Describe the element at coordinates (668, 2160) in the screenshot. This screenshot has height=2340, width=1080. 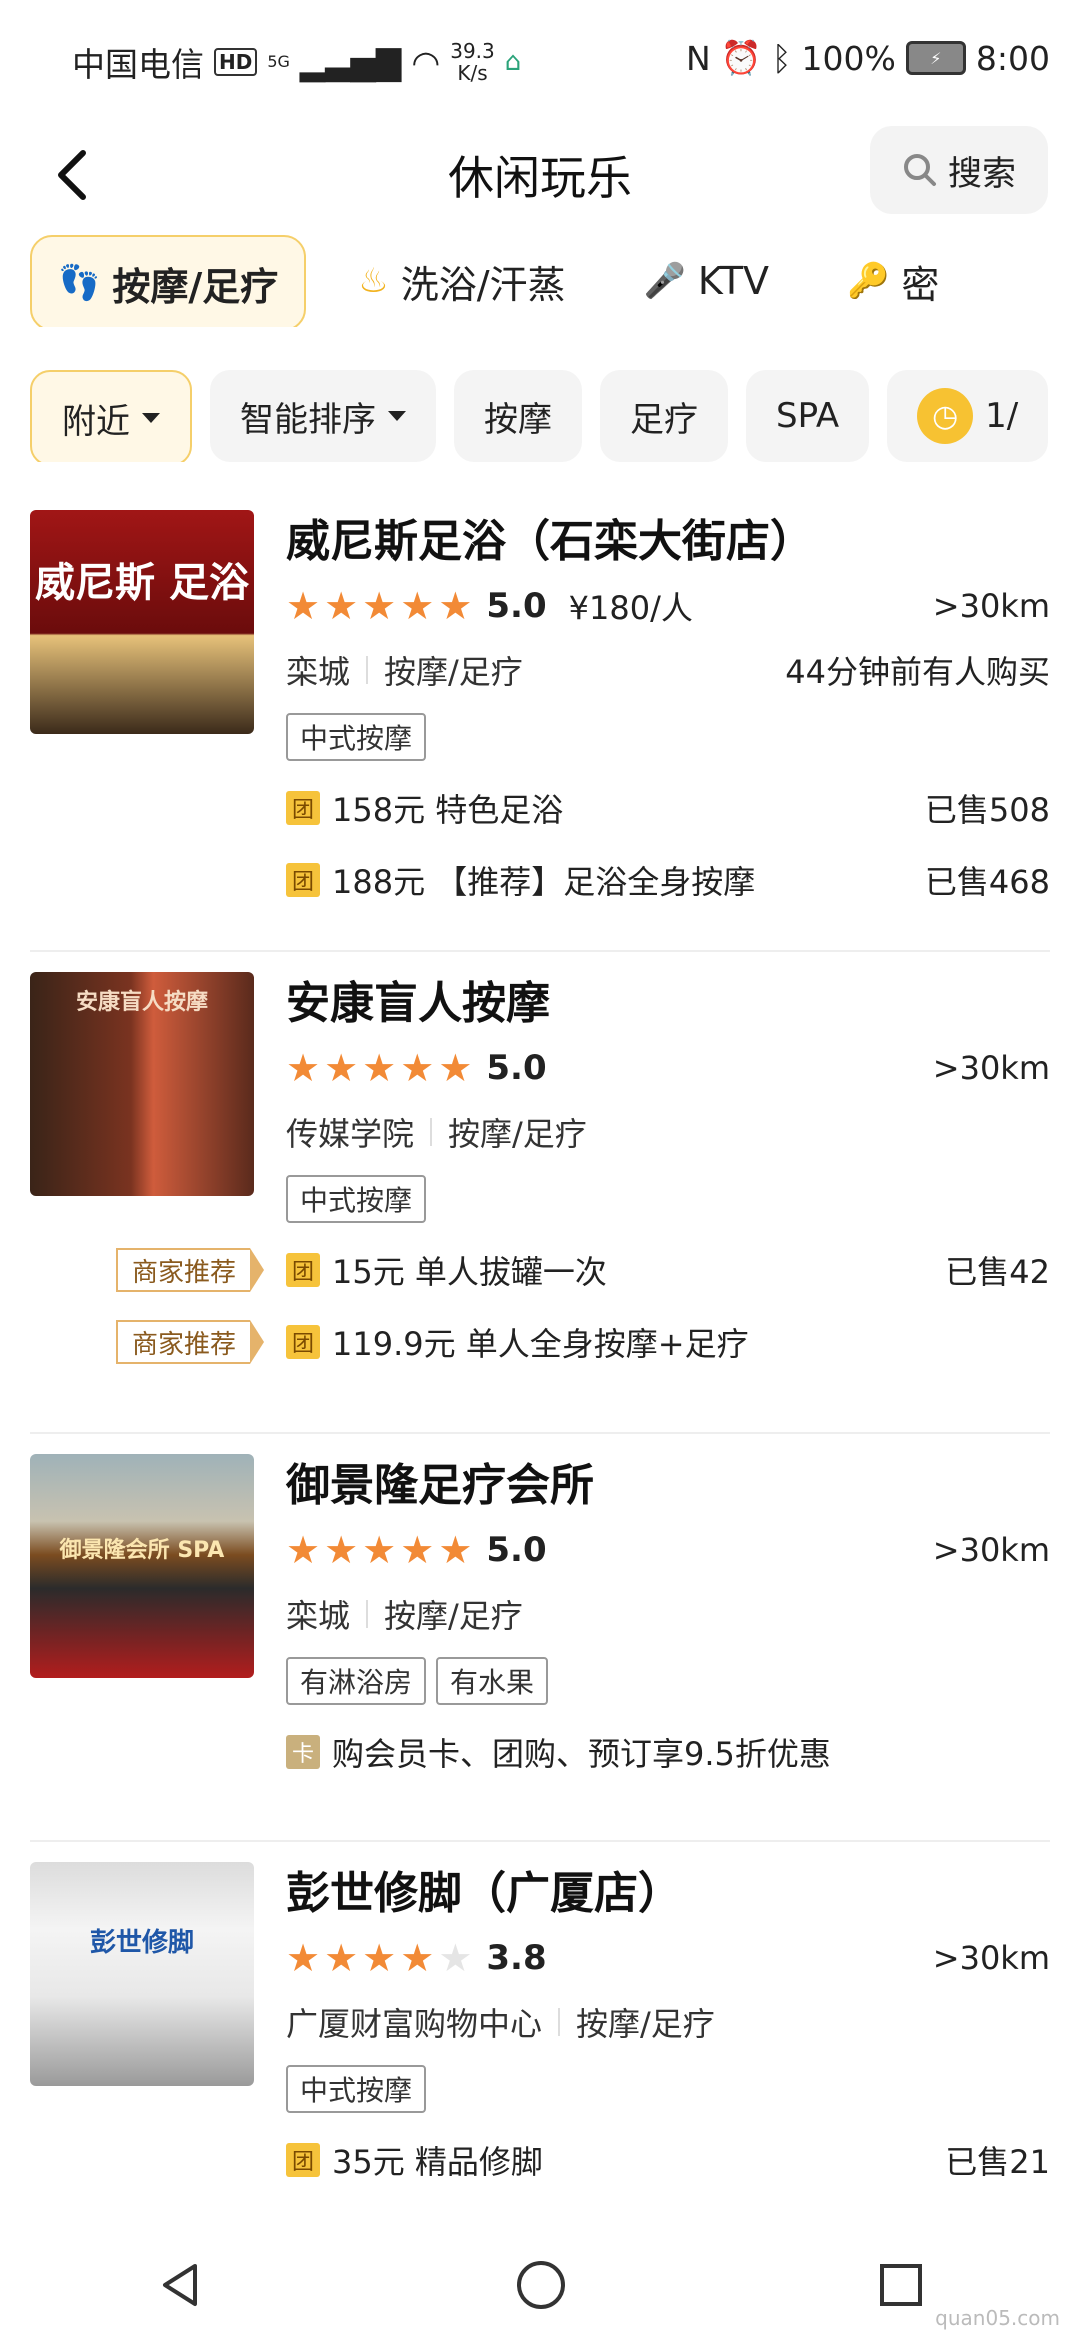
I see `deal-row: 团 35元 精品修脚 已售21` at that location.